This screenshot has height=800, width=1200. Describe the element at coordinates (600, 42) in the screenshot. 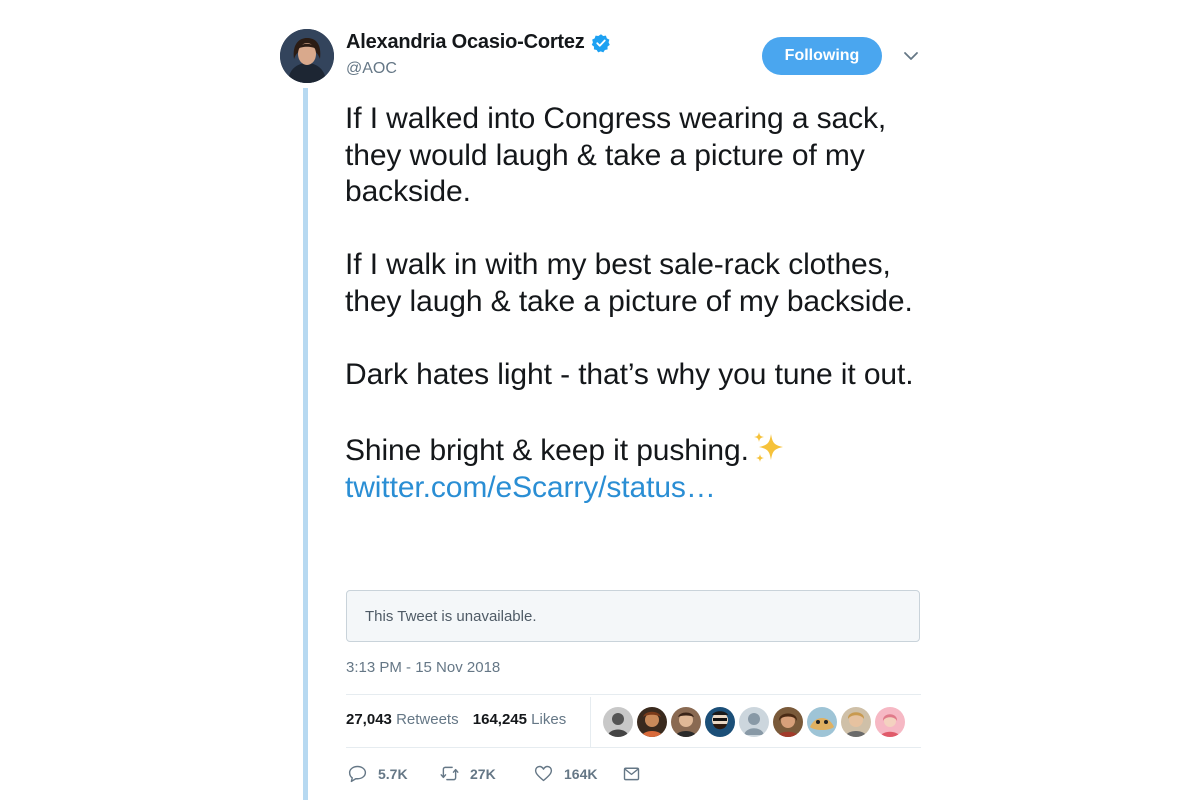

I see `verified-badge-icon` at that location.